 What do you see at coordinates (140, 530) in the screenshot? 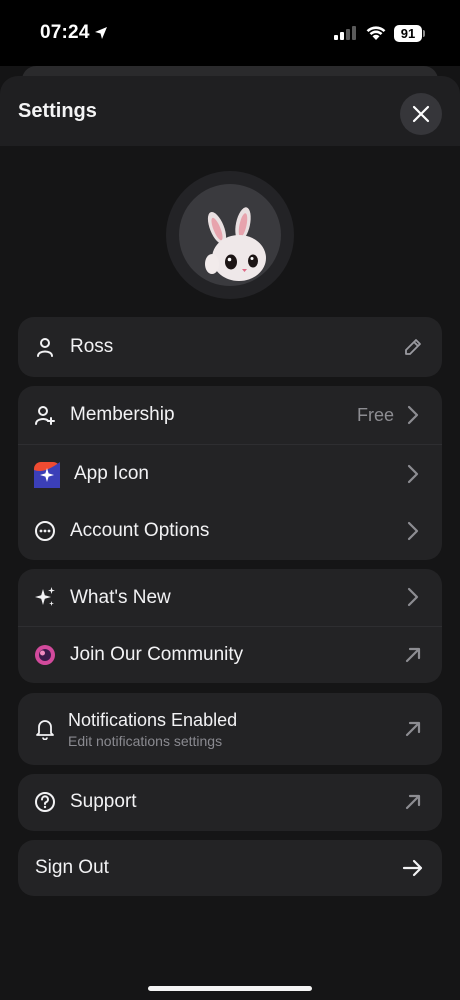
I see `account-options-label: Account Options` at bounding box center [140, 530].